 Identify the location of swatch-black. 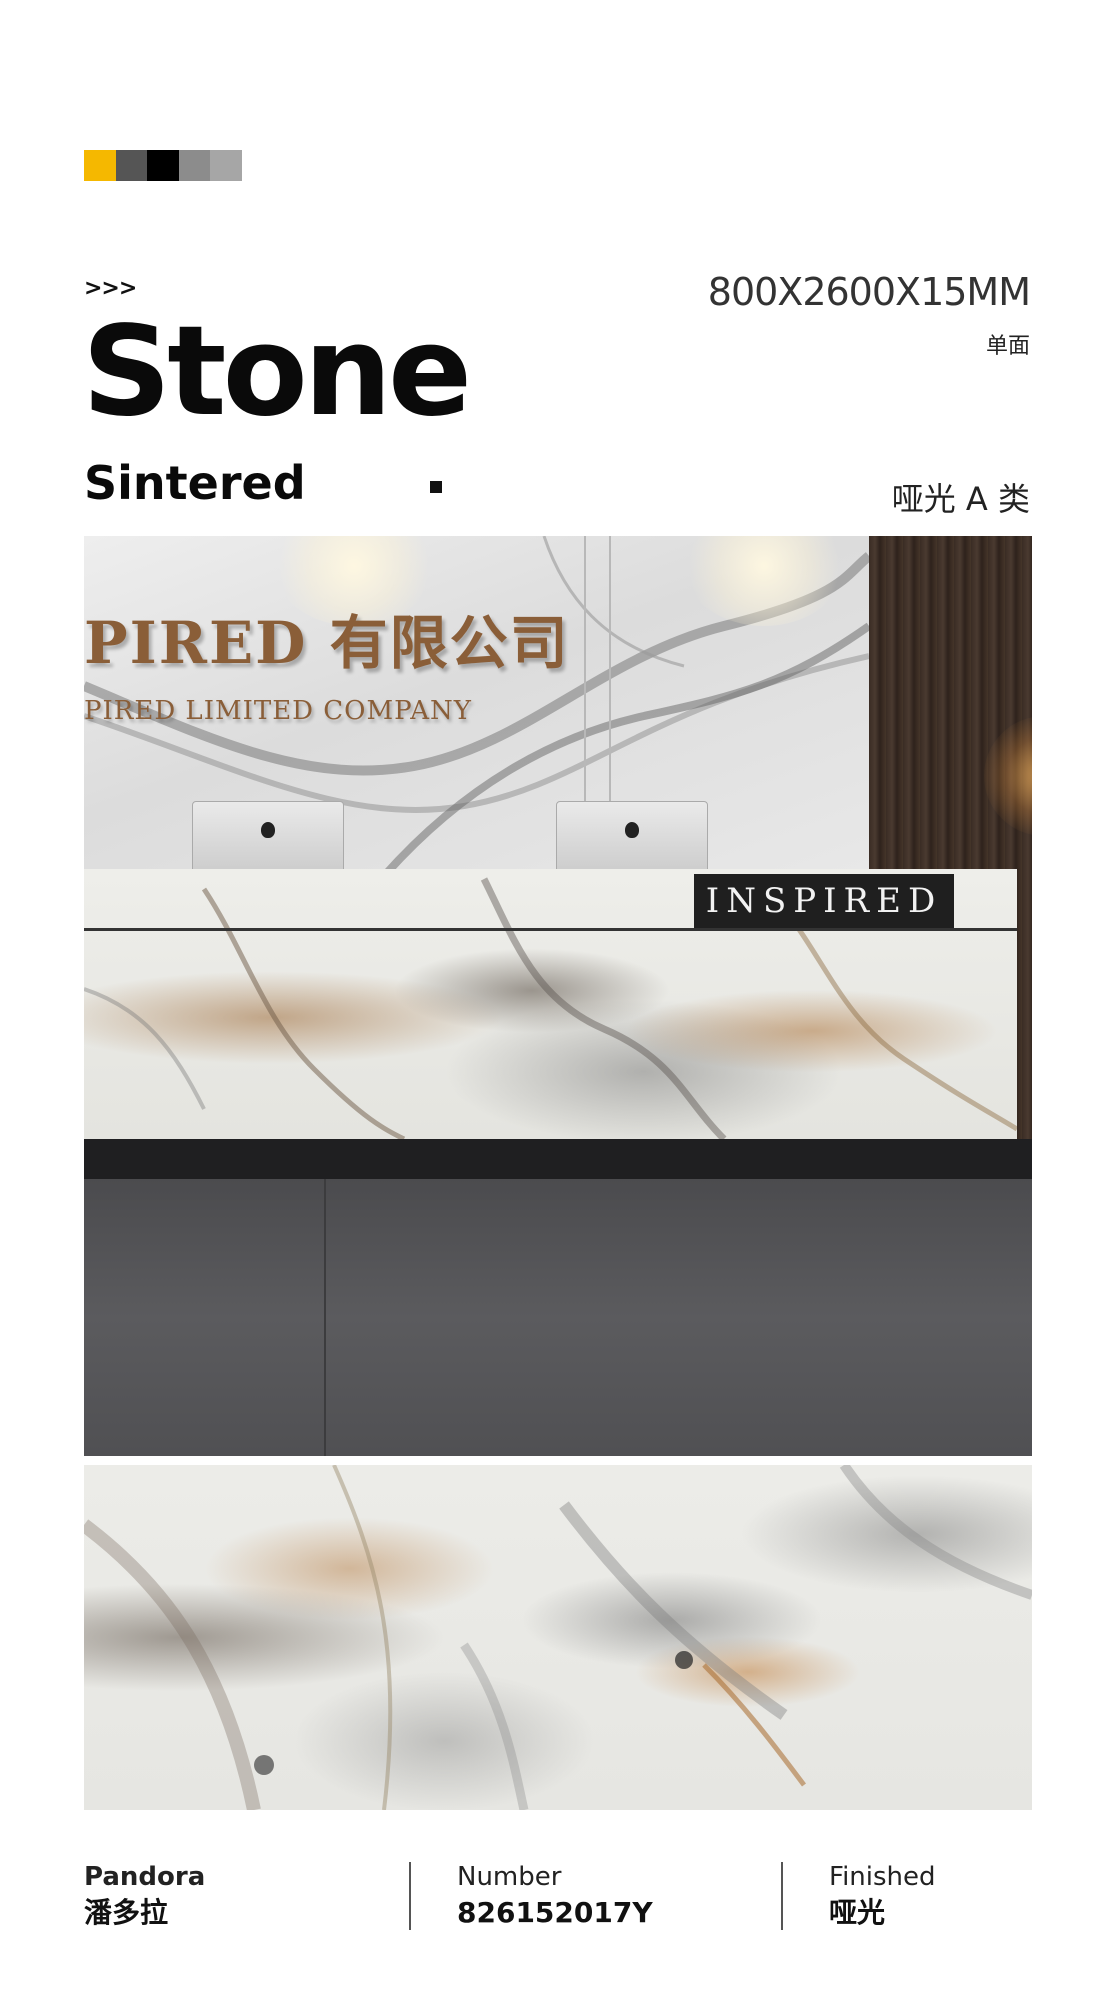
(163, 165).